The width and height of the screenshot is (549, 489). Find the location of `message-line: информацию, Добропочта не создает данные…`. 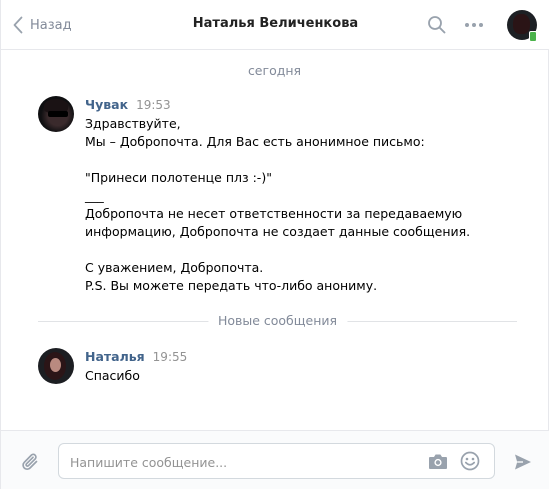

message-line: информацию, Добропочта не создает данные… is located at coordinates (278, 231).